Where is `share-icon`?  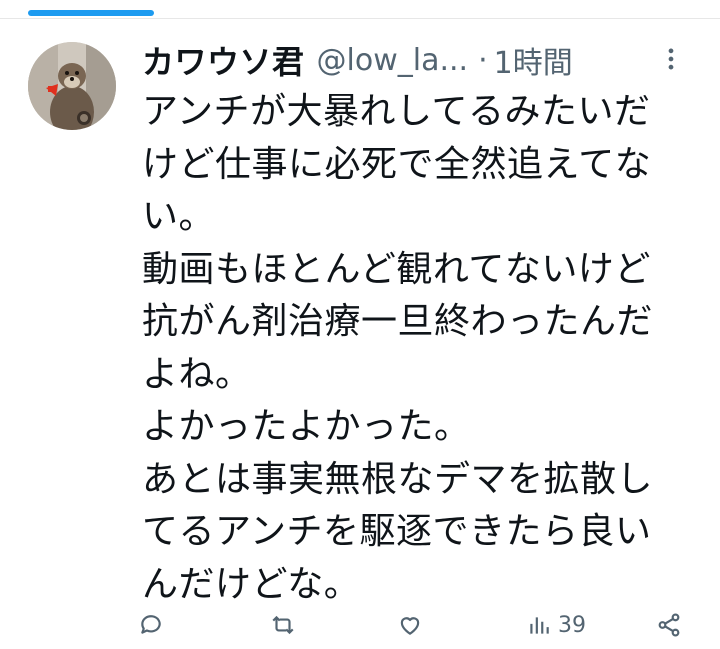
share-icon is located at coordinates (669, 625).